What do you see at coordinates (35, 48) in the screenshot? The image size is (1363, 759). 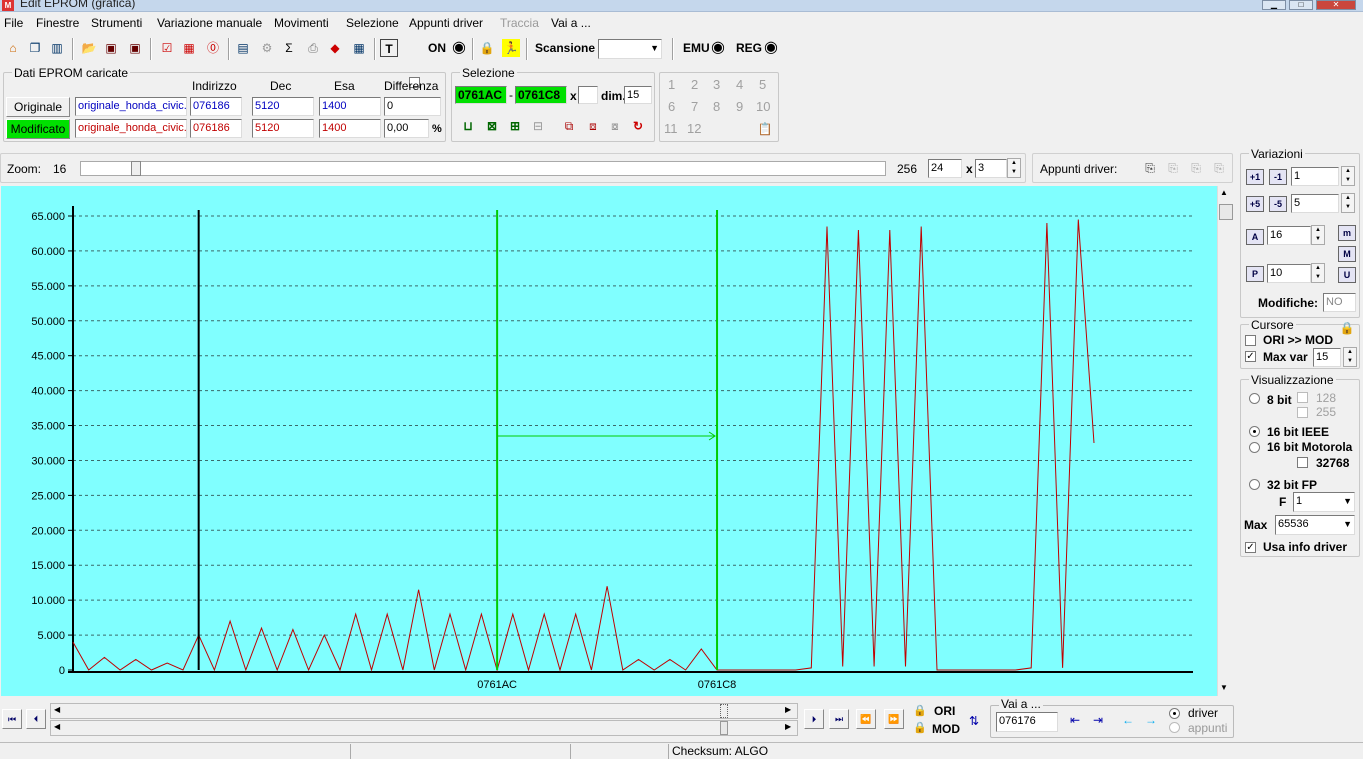 I see `windows-icon: ❐` at bounding box center [35, 48].